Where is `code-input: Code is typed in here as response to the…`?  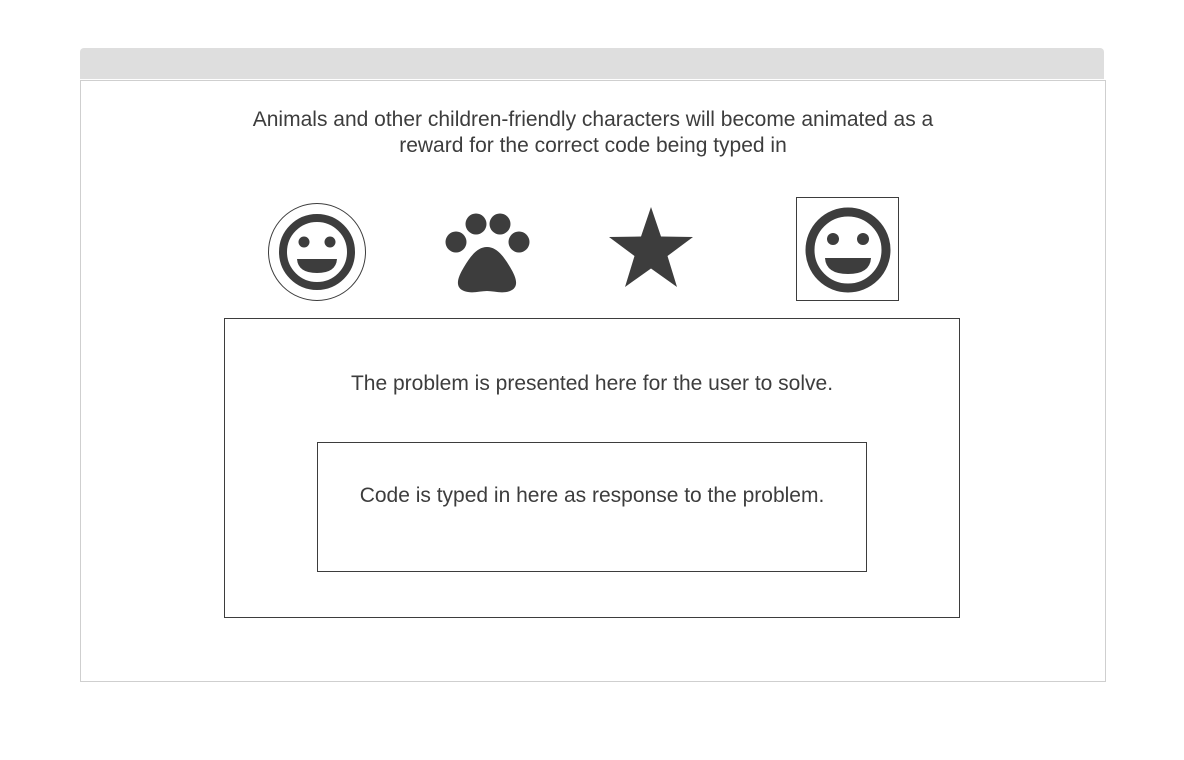 code-input: Code is typed in here as response to the… is located at coordinates (592, 507).